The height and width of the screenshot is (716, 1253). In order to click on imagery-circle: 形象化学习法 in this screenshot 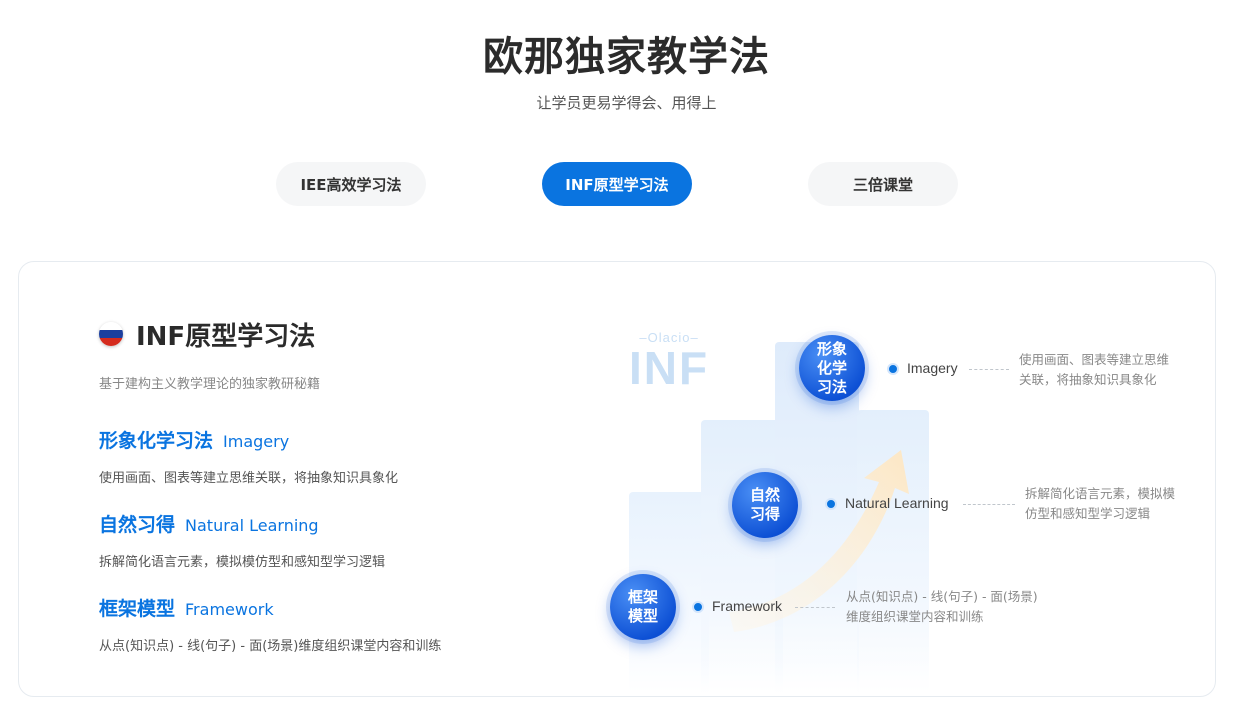, I will do `click(832, 368)`.